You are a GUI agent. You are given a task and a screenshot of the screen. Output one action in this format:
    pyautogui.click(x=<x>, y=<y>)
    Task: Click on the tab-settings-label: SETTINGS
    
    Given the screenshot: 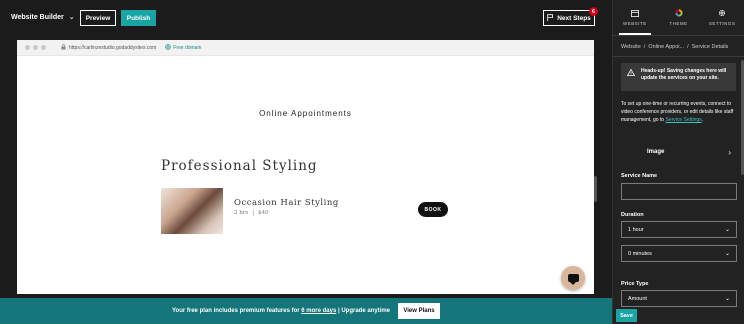 What is the action you would take?
    pyautogui.click(x=722, y=23)
    